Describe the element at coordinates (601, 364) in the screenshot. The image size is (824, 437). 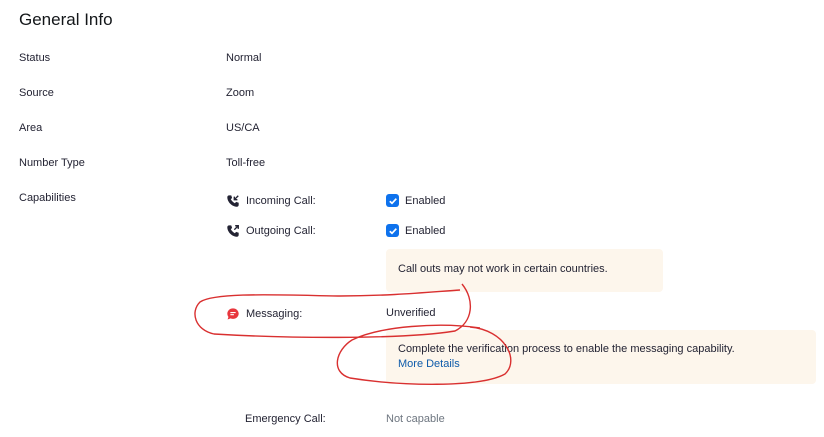
I see `more-details-link: More Details` at that location.